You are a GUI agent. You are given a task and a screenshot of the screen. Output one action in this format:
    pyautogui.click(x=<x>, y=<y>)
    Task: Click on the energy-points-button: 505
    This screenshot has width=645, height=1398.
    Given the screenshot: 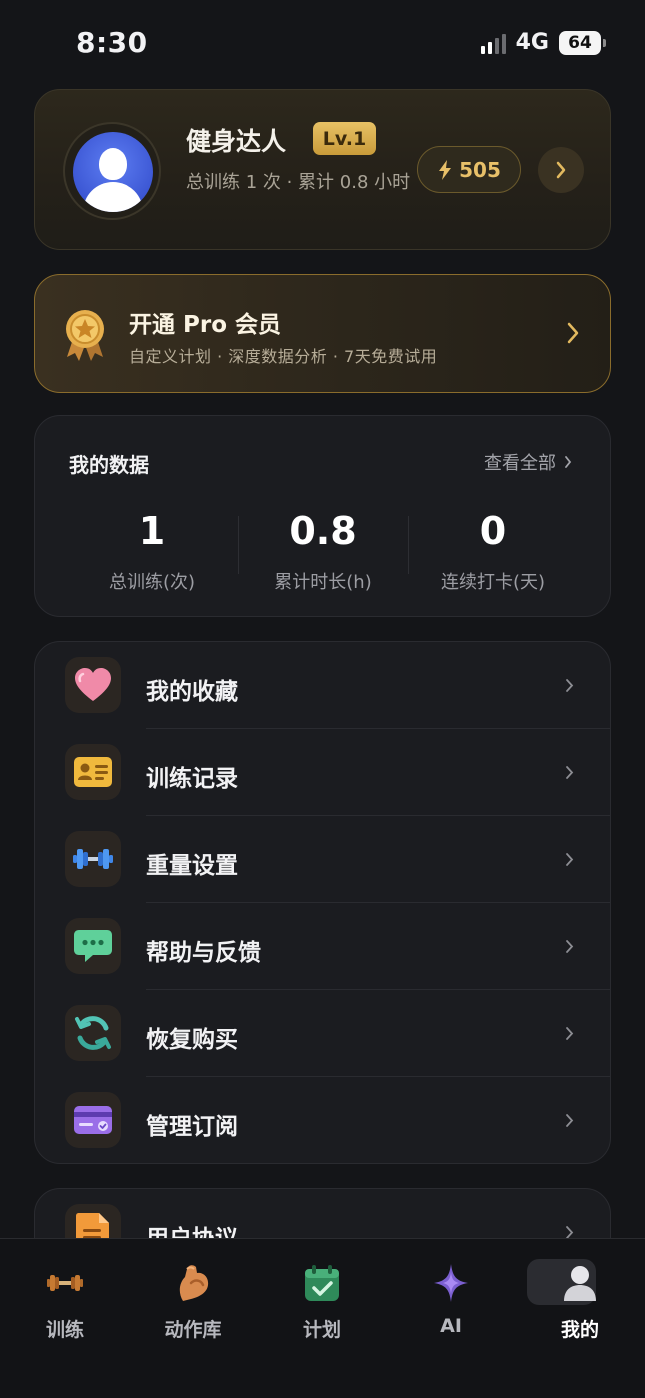 What is the action you would take?
    pyautogui.click(x=469, y=169)
    